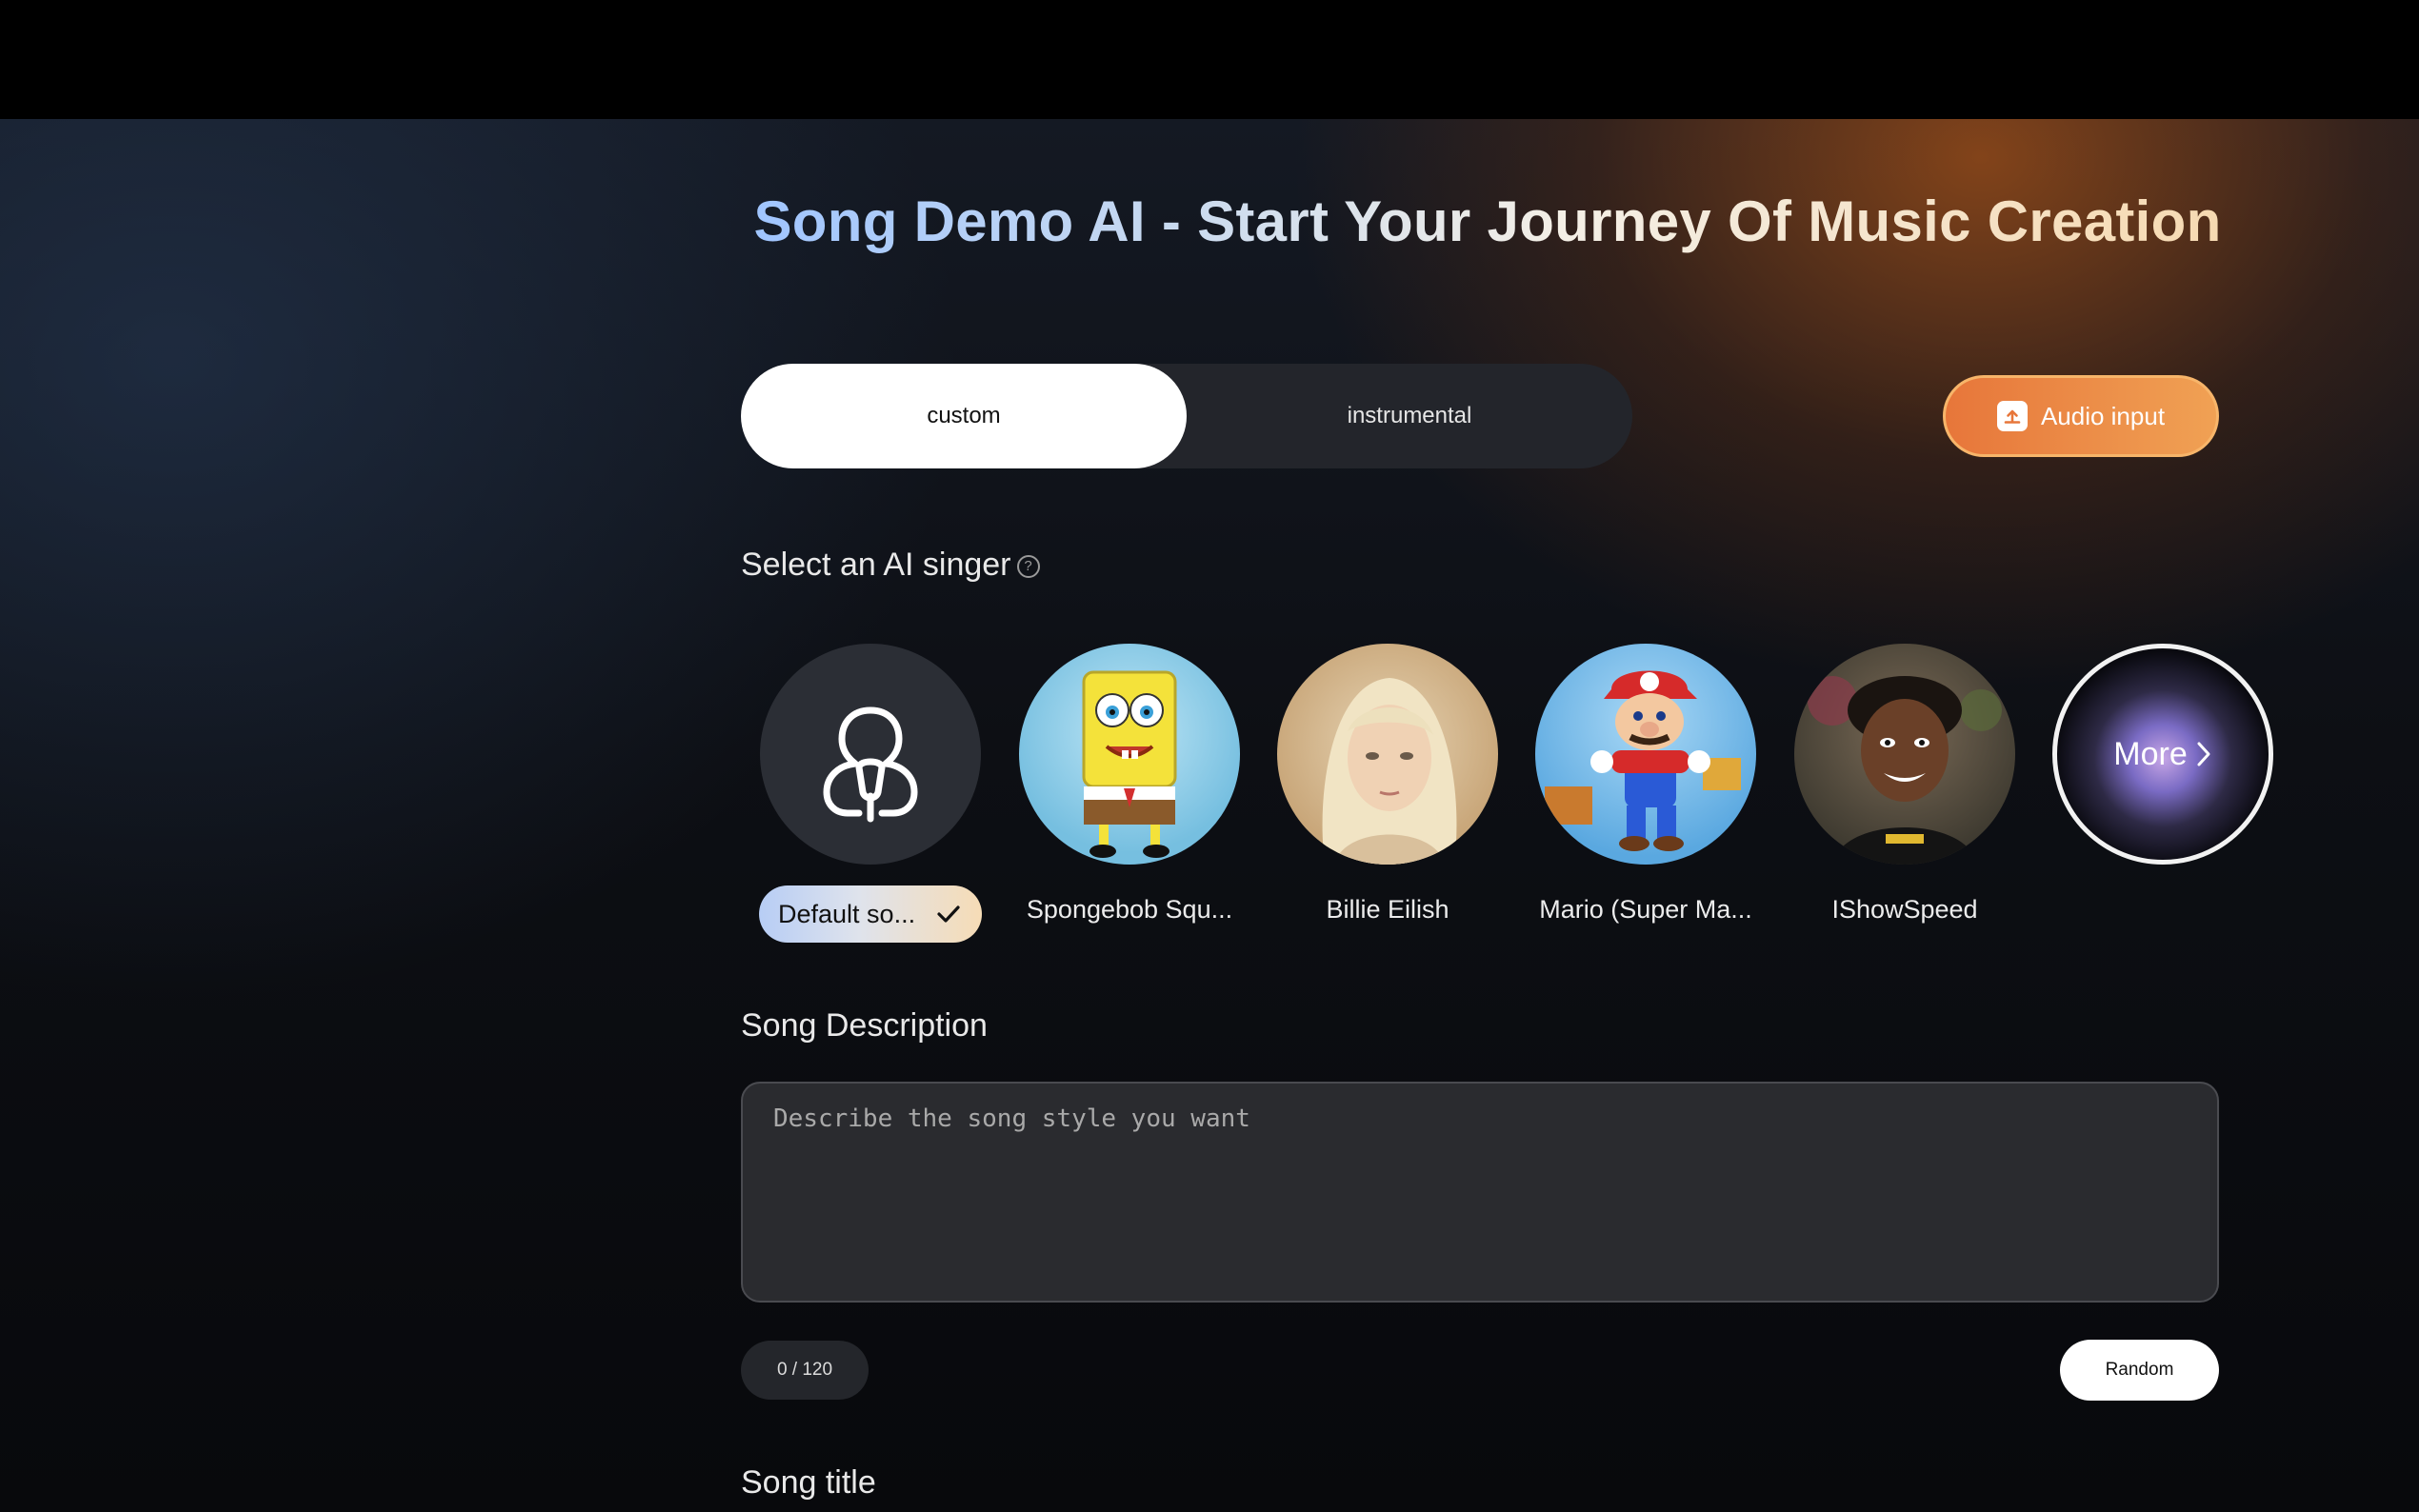  I want to click on tab-custom: custom, so click(964, 416).